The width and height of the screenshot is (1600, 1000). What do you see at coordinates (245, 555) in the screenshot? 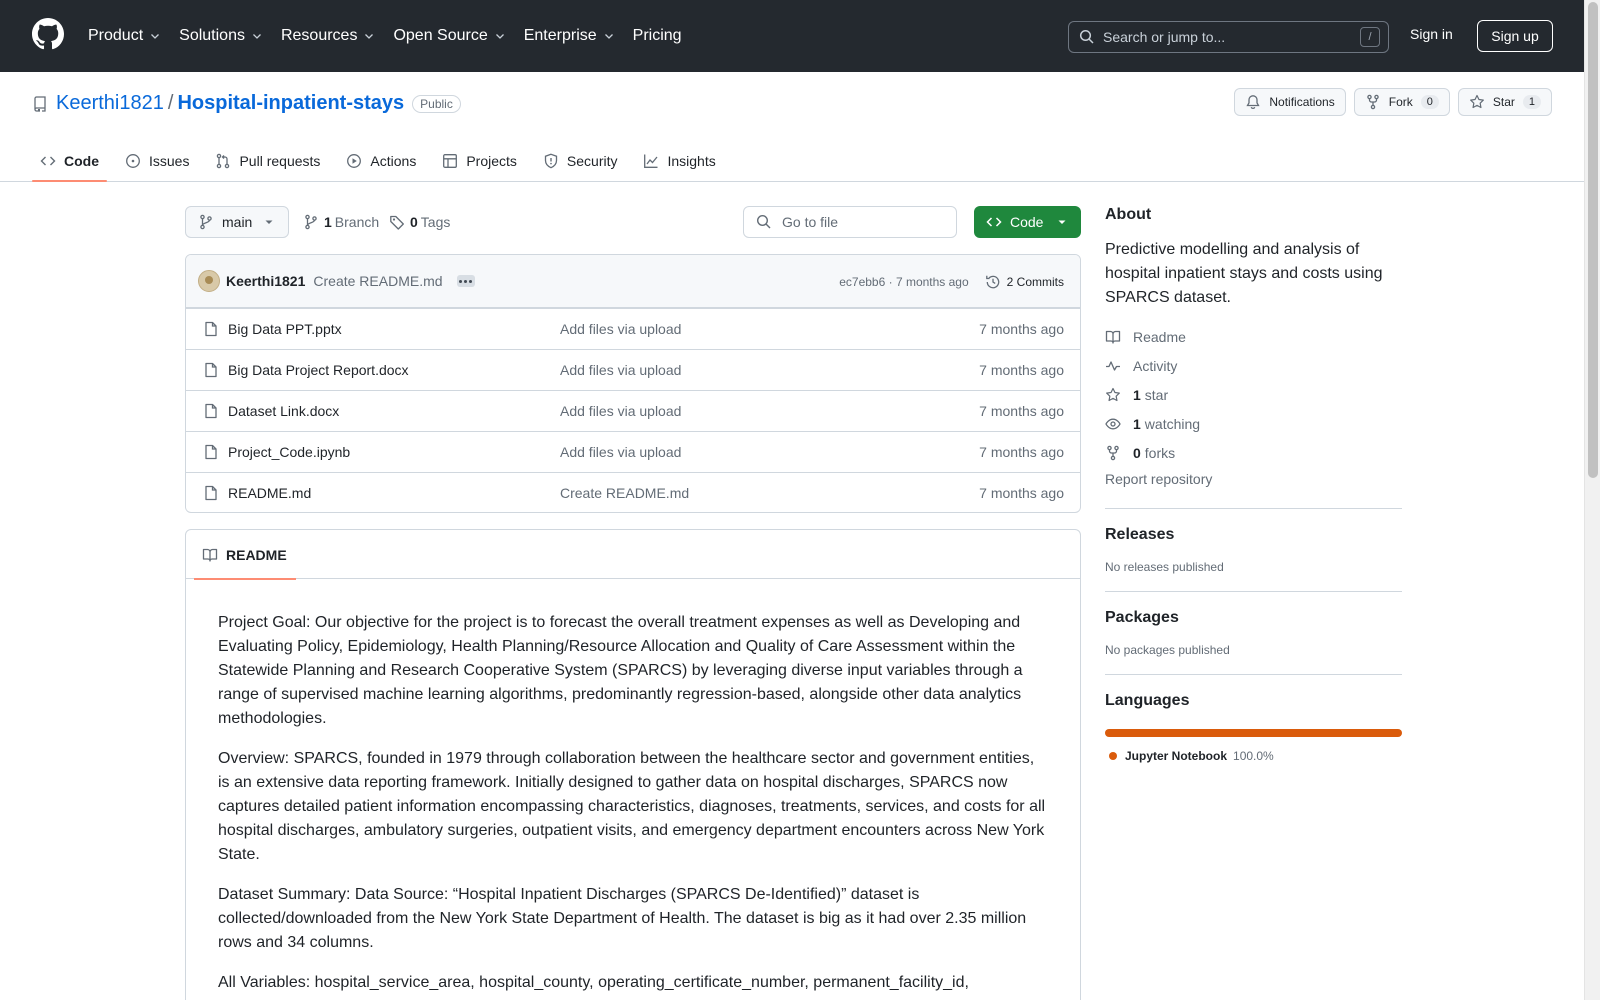
I see `tab-readme: README` at bounding box center [245, 555].